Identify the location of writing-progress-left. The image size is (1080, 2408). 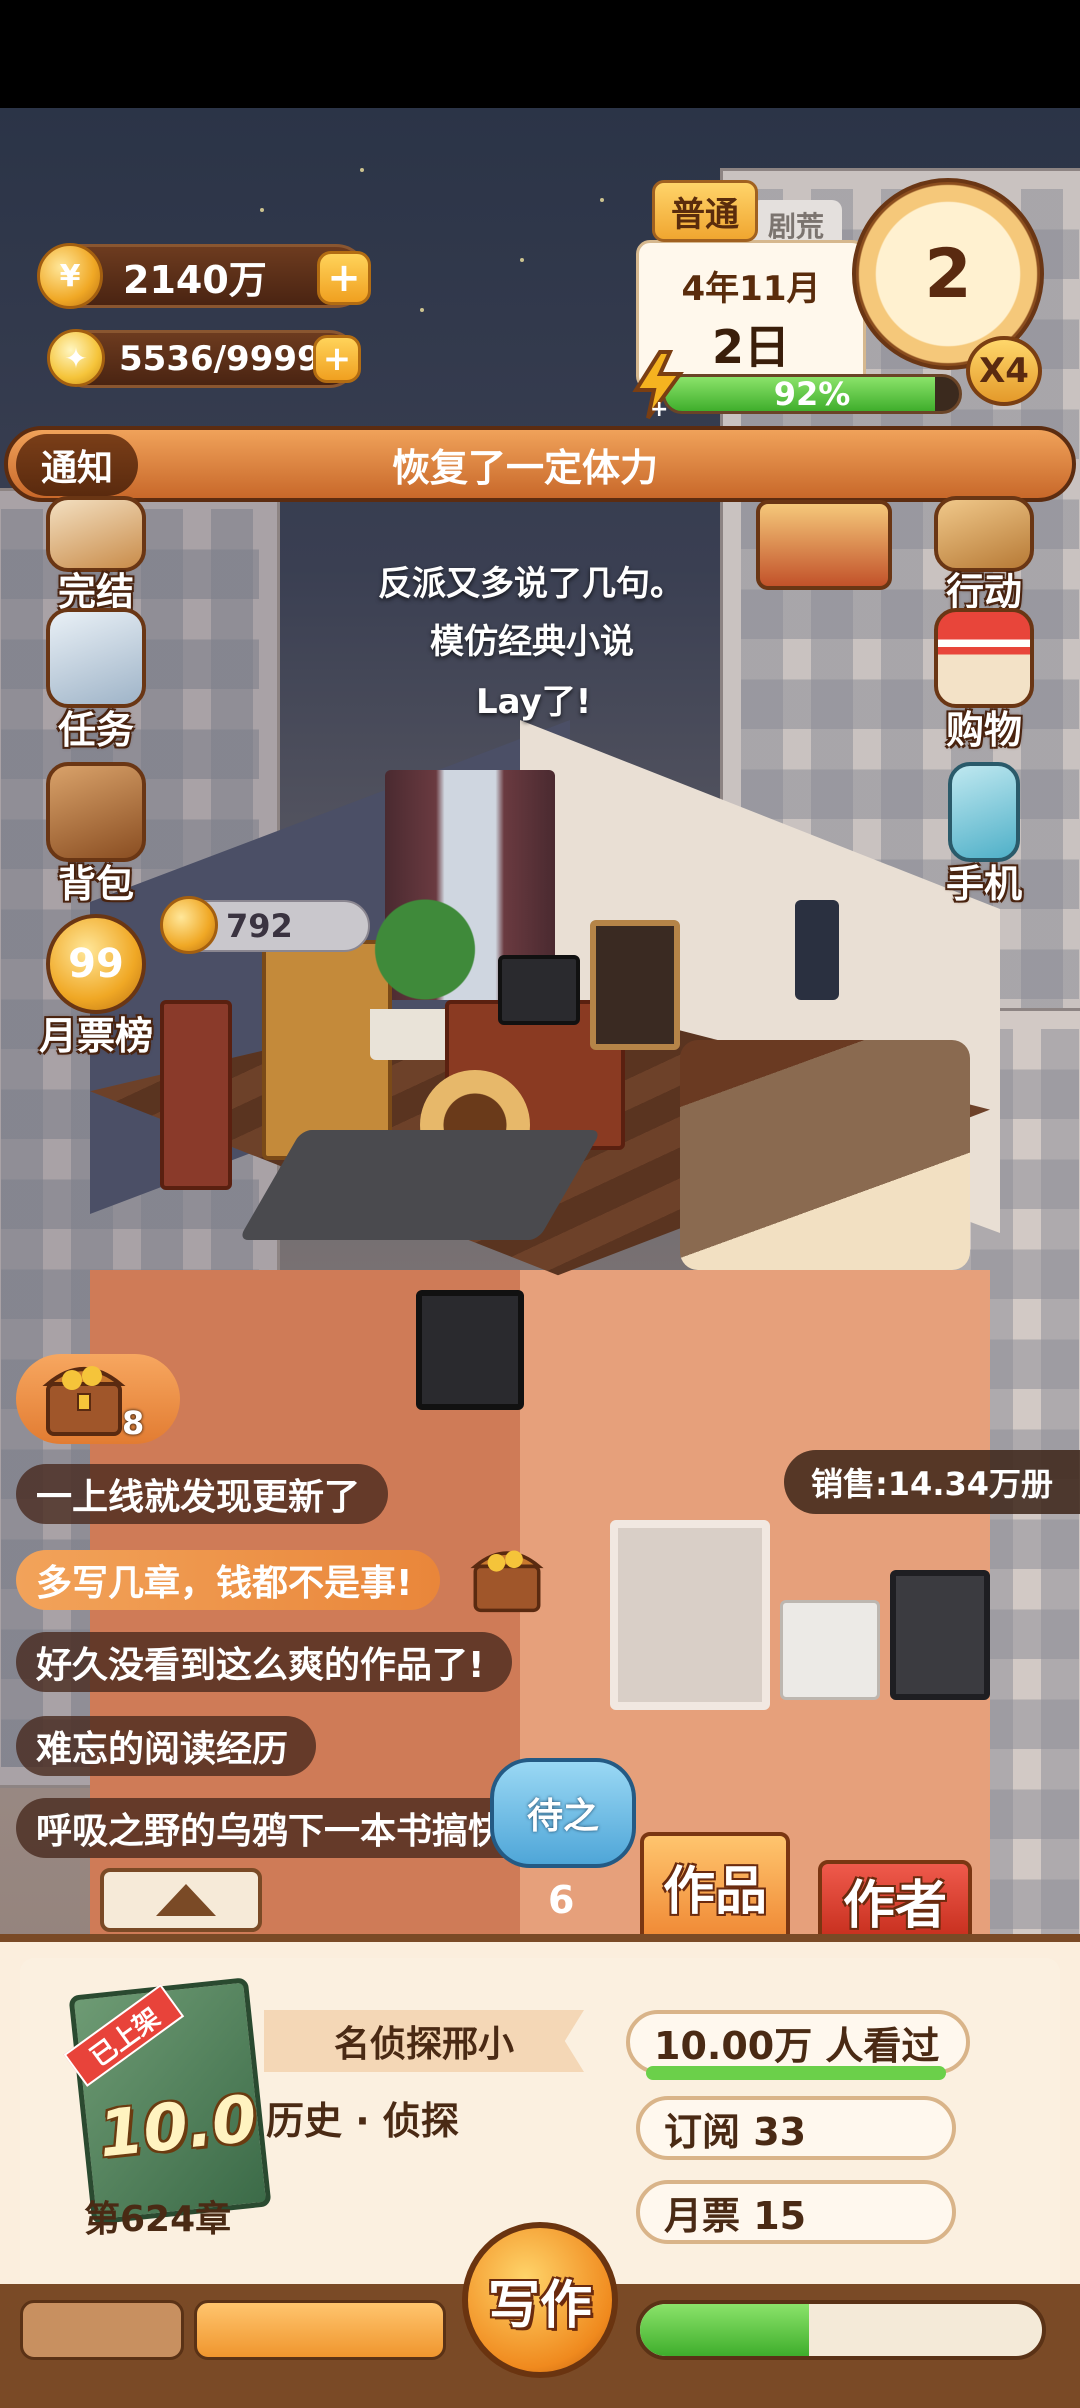
(320, 2330).